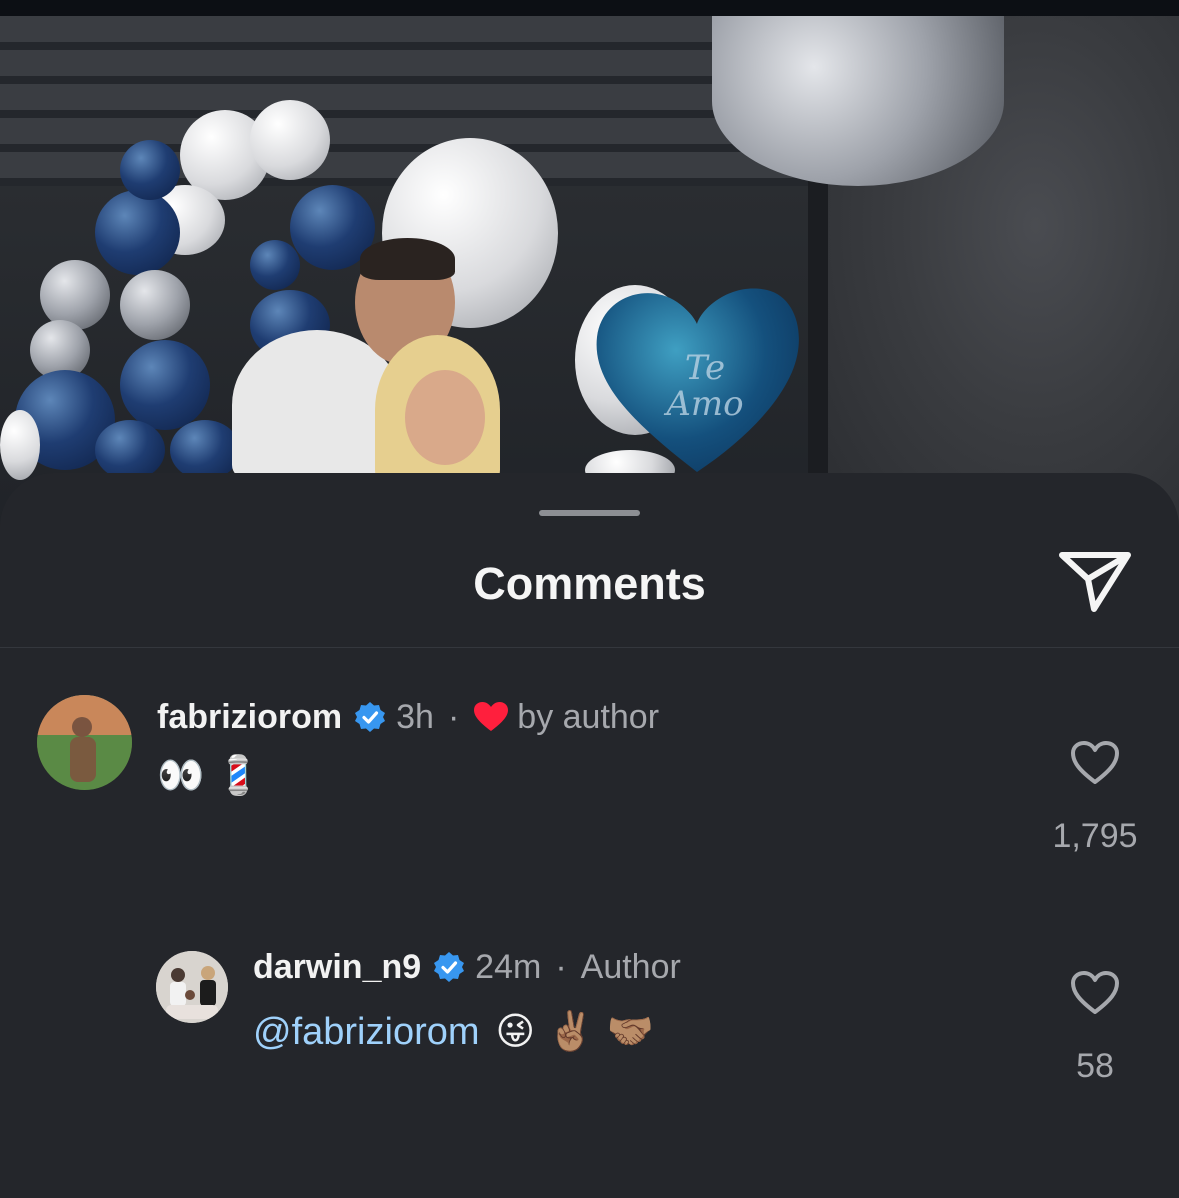 The width and height of the screenshot is (1179, 1198). I want to click on like-count: 58, so click(1095, 1066).